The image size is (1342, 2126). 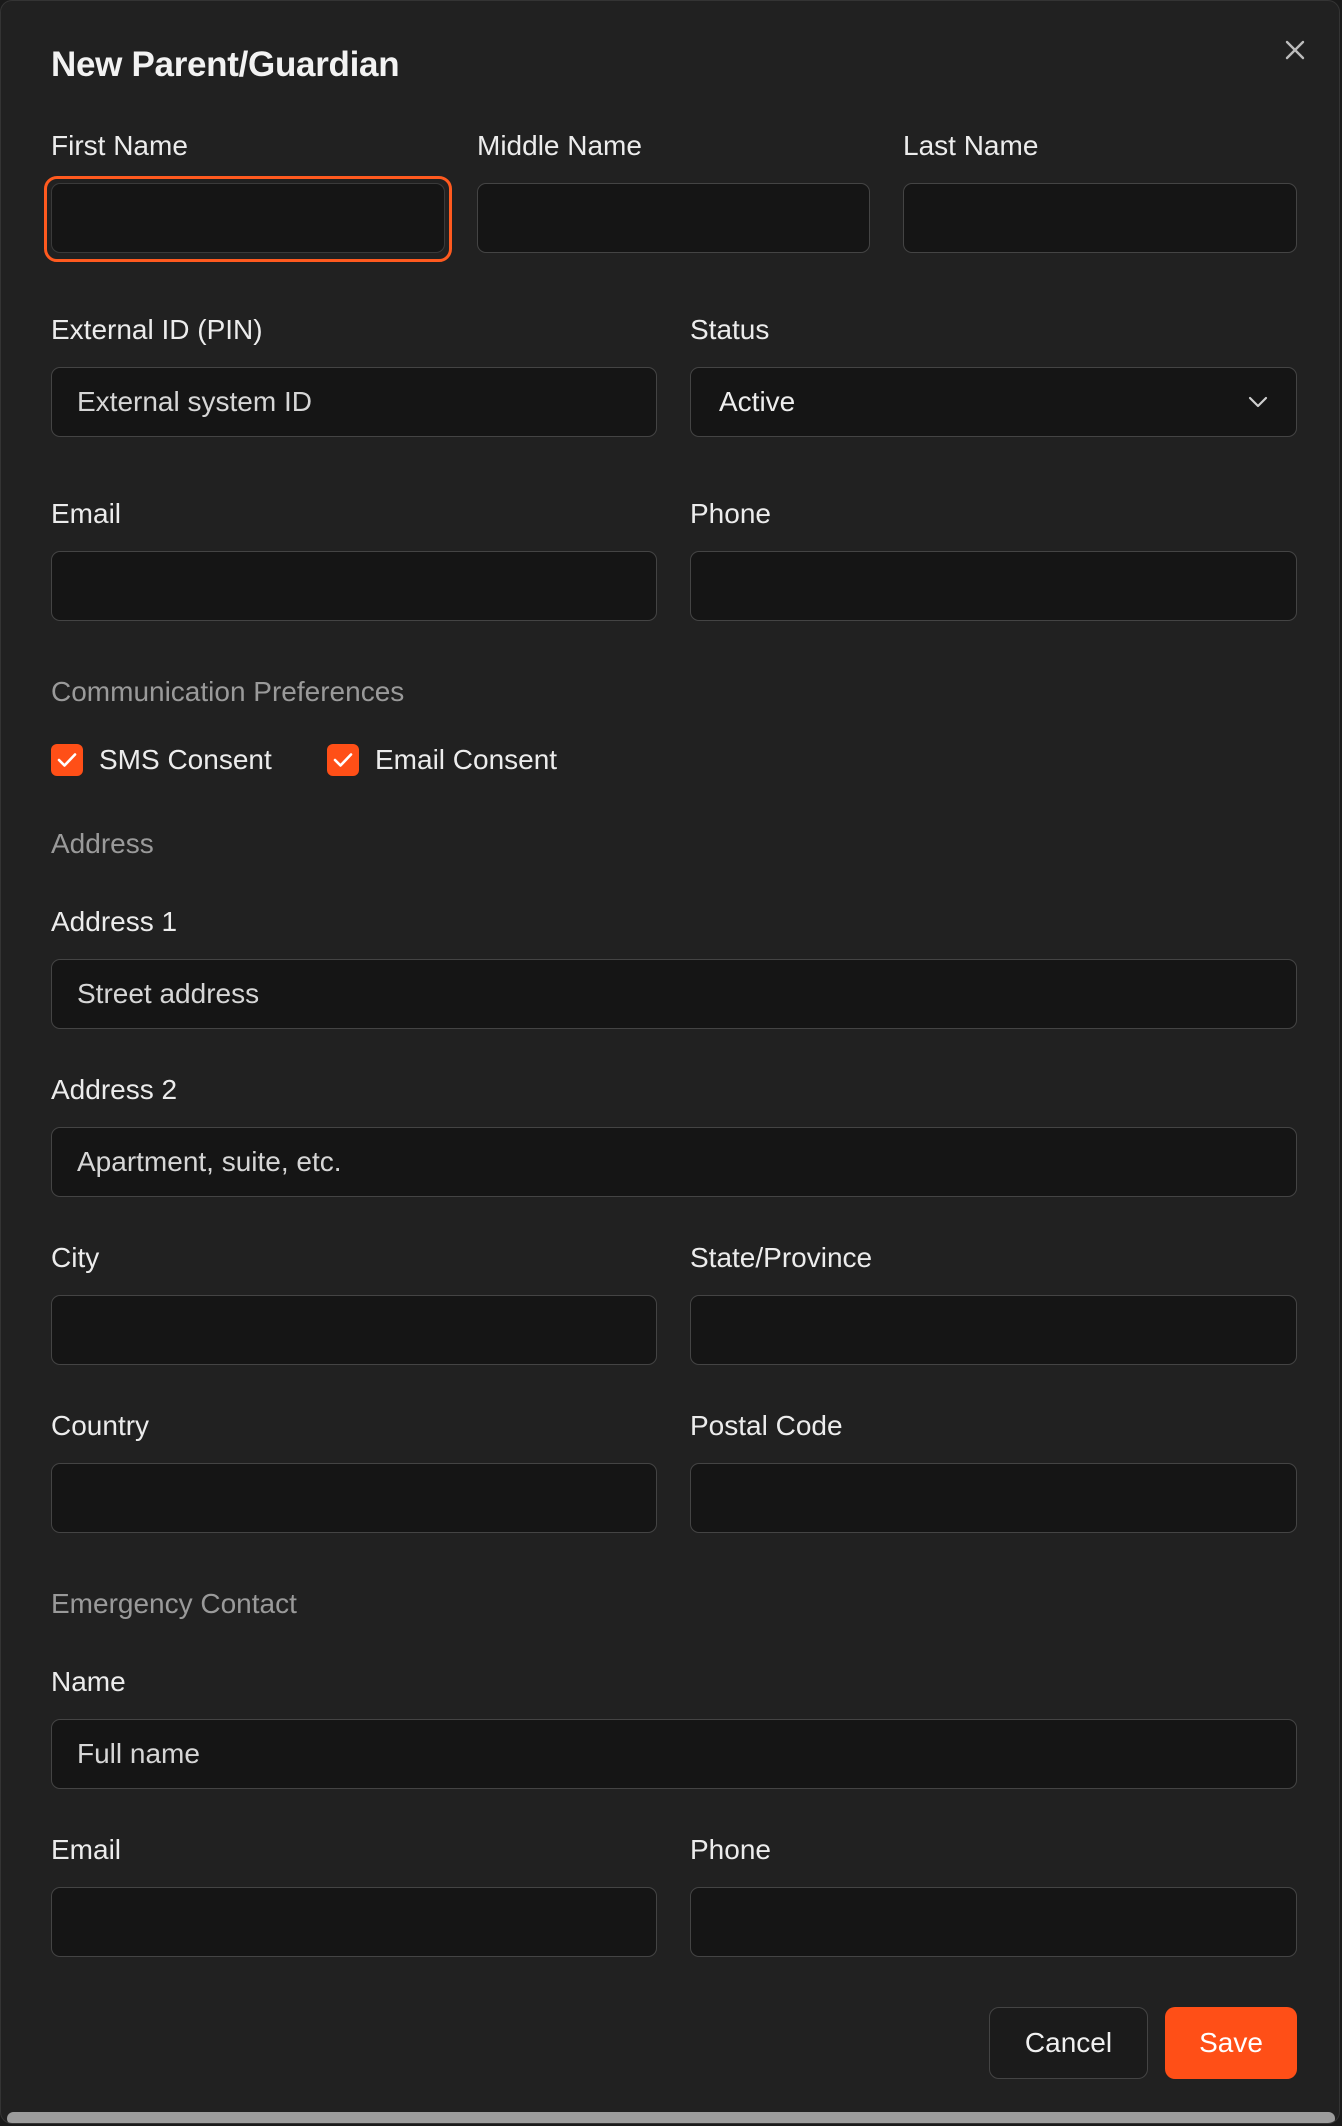 I want to click on sms-consent-checkbox, so click(x=67, y=760).